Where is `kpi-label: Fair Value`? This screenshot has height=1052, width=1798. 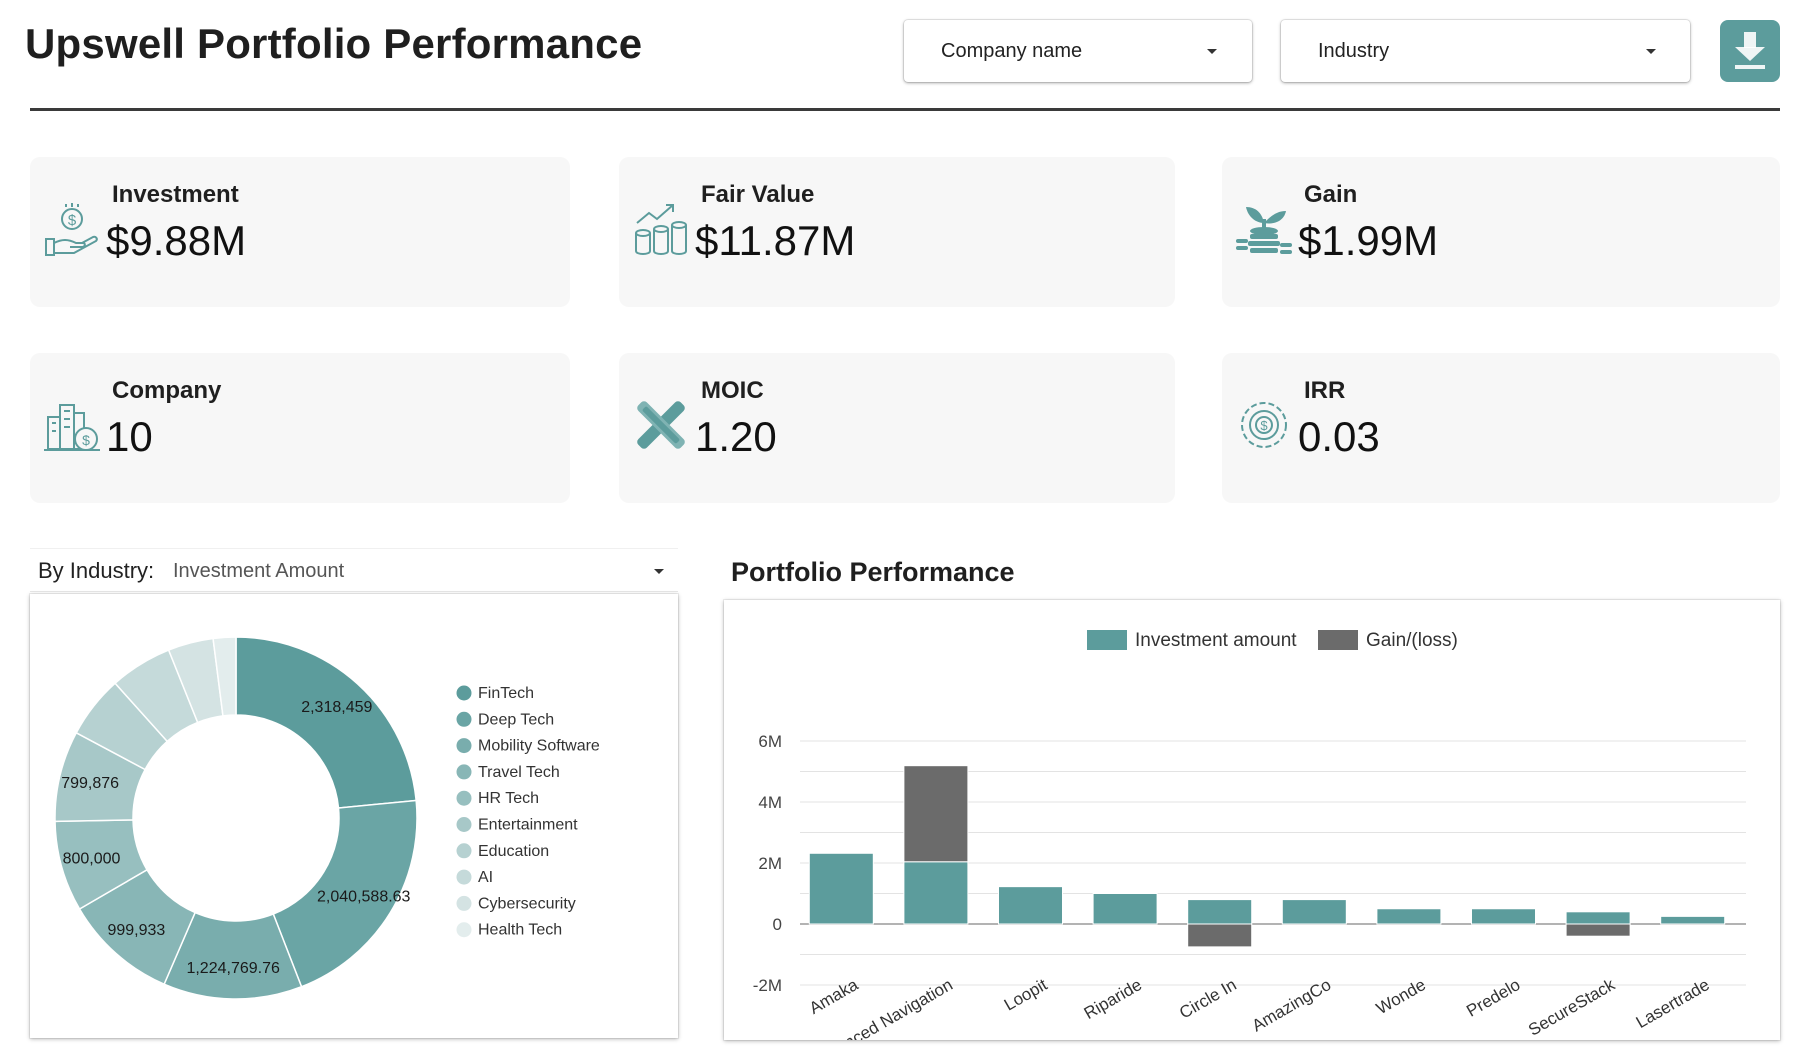 kpi-label: Fair Value is located at coordinates (758, 194).